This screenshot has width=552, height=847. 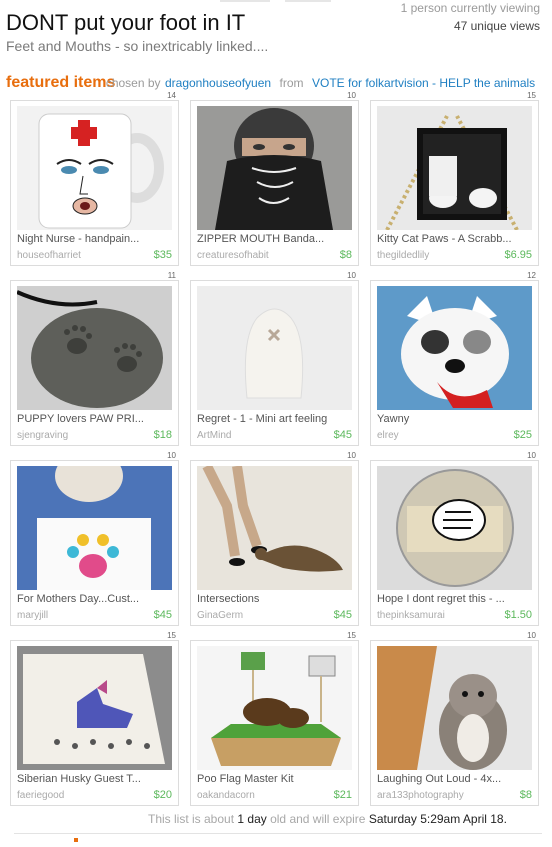 I want to click on shop-name: elrey, so click(x=388, y=435).